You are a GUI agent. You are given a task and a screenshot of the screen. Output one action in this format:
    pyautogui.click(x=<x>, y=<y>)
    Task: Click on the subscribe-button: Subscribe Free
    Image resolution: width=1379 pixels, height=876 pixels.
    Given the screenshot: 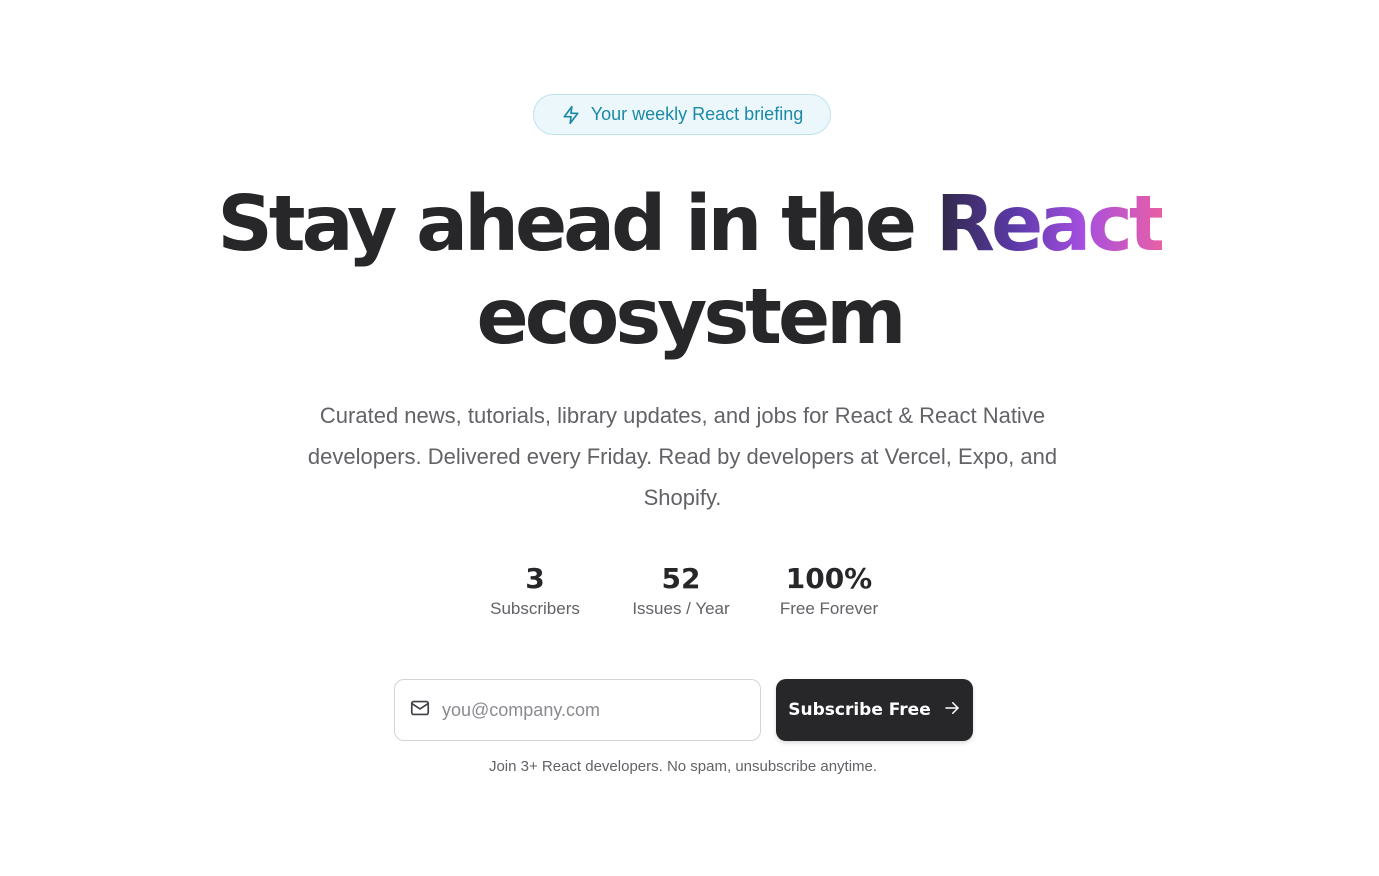 What is the action you would take?
    pyautogui.click(x=874, y=710)
    